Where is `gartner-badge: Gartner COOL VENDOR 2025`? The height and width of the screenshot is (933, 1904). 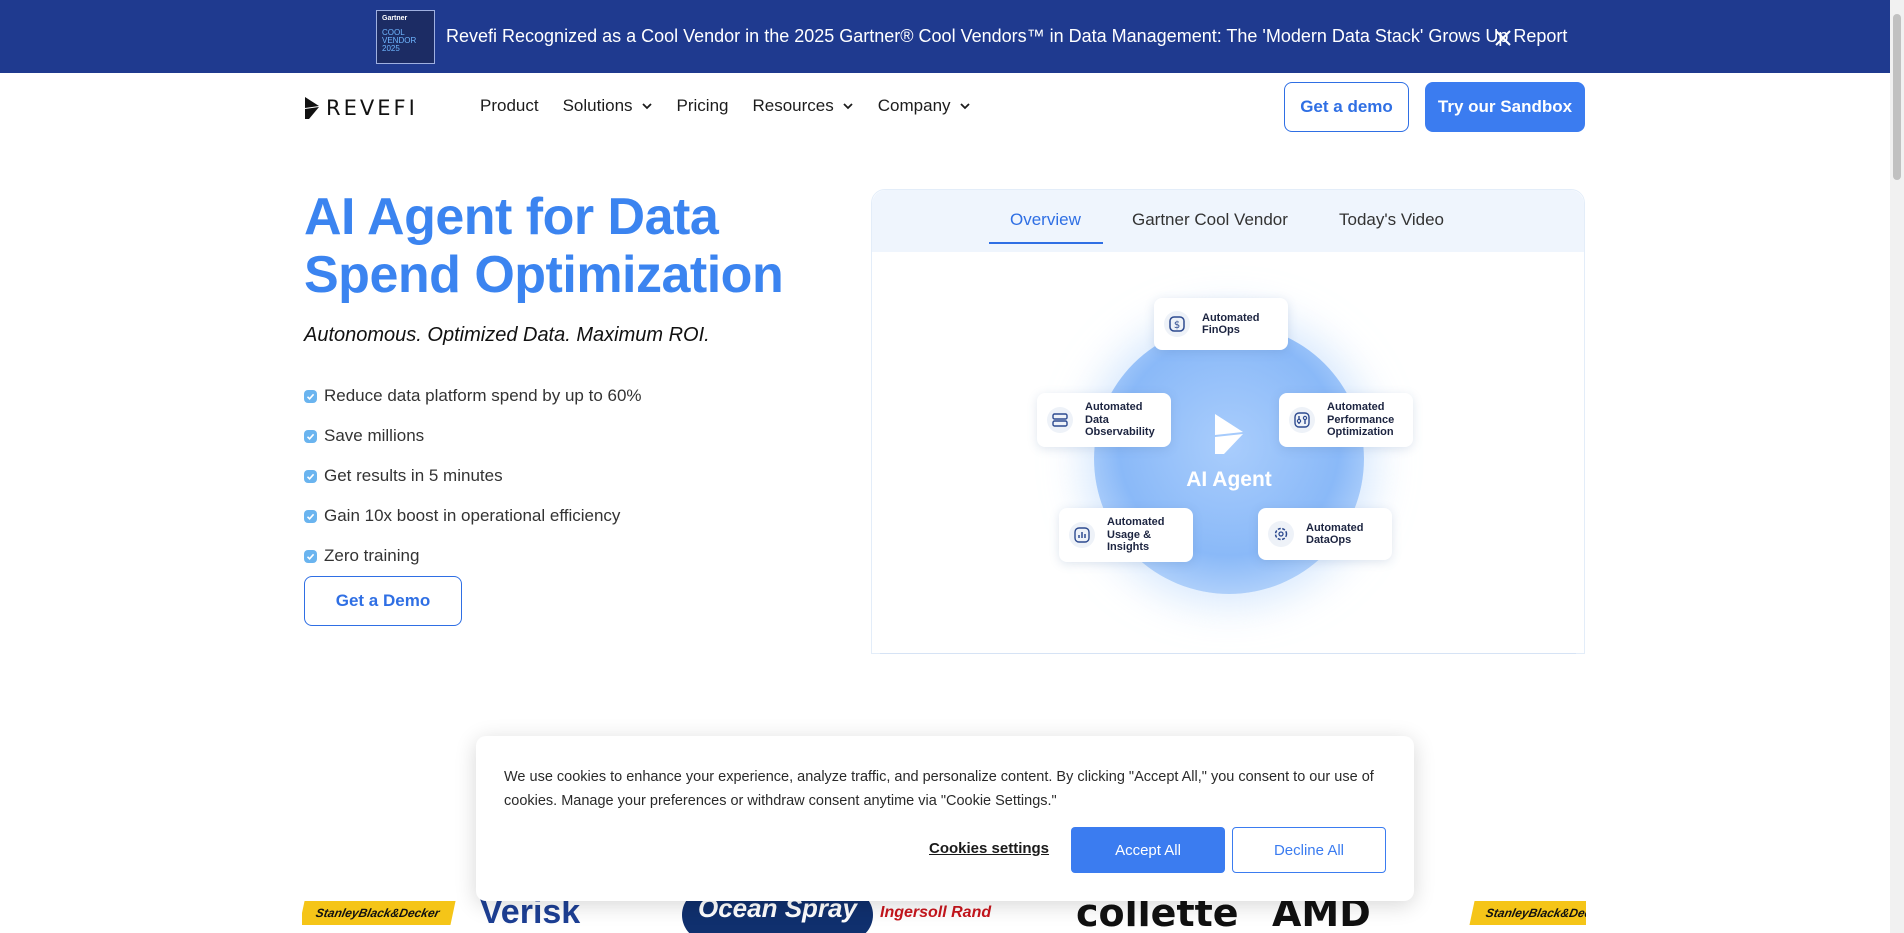
gartner-badge: Gartner COOL VENDOR 2025 is located at coordinates (405, 37).